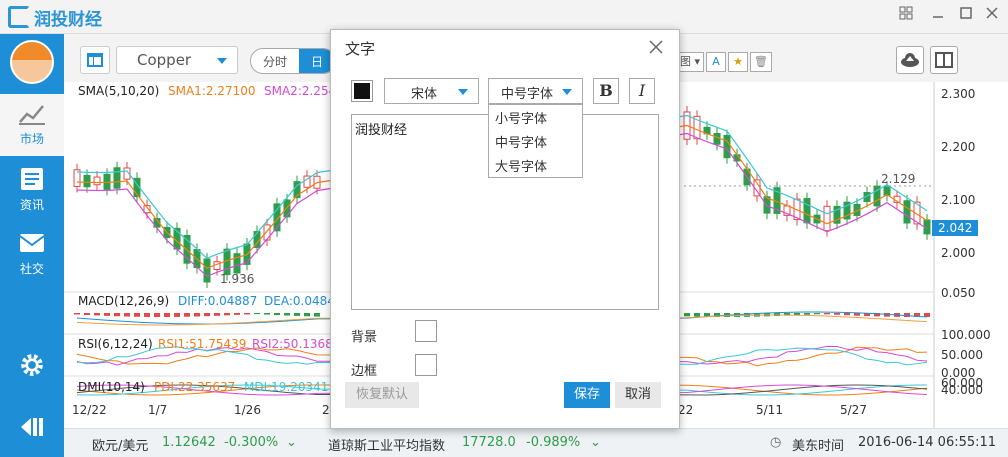  Describe the element at coordinates (32, 62) in the screenshot. I see `avatar` at that location.